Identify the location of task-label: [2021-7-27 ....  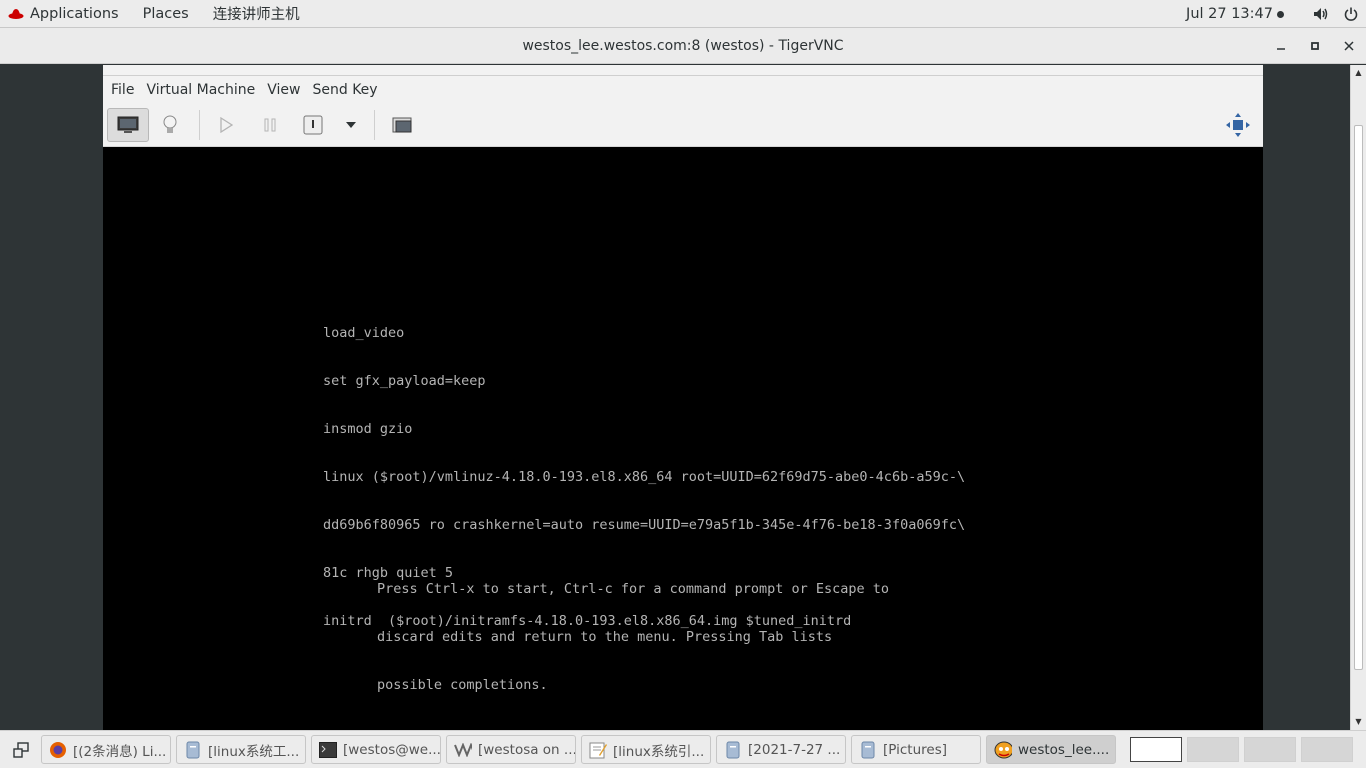
(794, 749).